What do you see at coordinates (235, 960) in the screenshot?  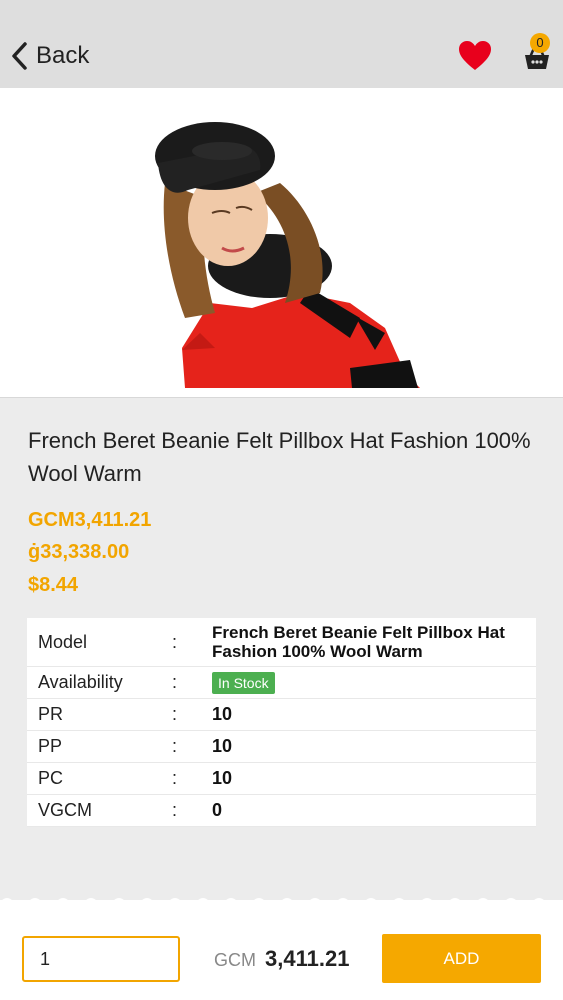 I see `total-currency: GCM` at bounding box center [235, 960].